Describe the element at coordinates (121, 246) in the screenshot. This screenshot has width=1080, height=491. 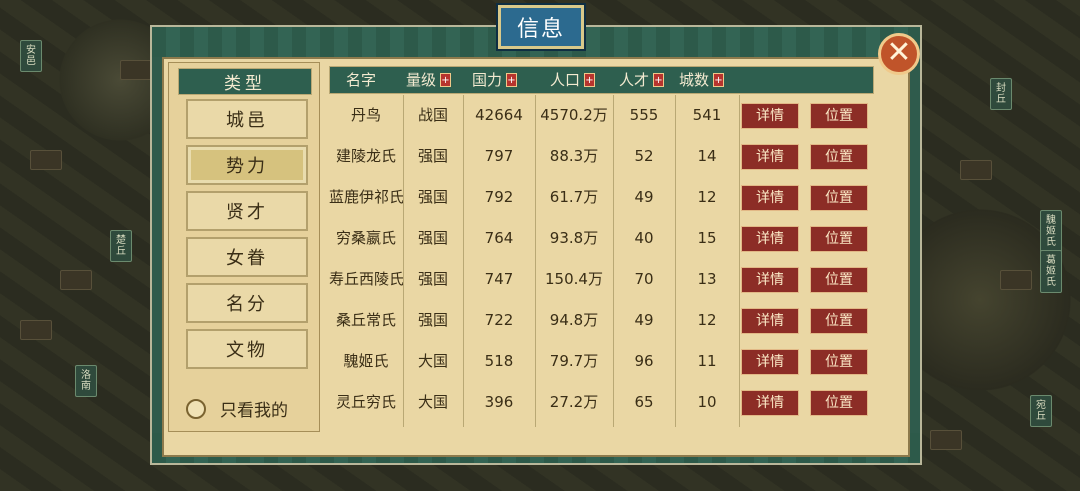
I see `map-place-label: 楚丘` at that location.